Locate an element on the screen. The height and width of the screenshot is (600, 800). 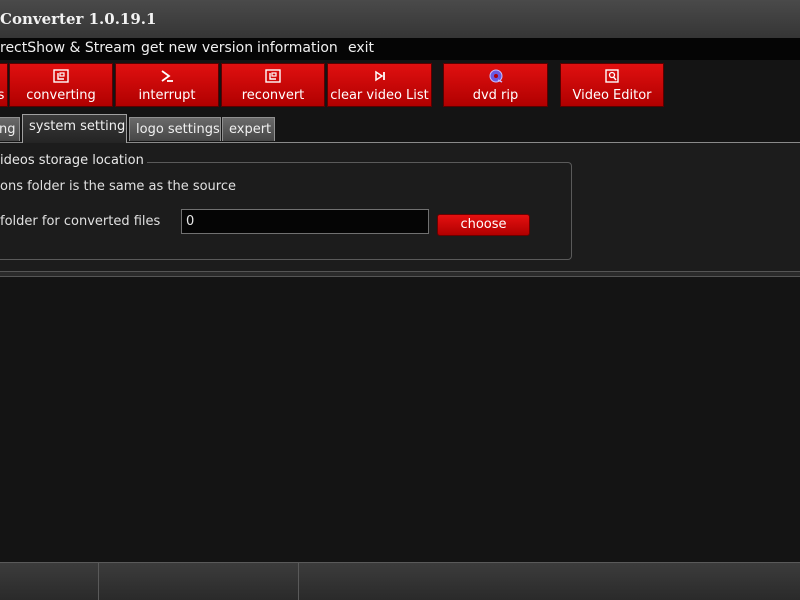
group-title: ideos storage location is located at coordinates (73, 160).